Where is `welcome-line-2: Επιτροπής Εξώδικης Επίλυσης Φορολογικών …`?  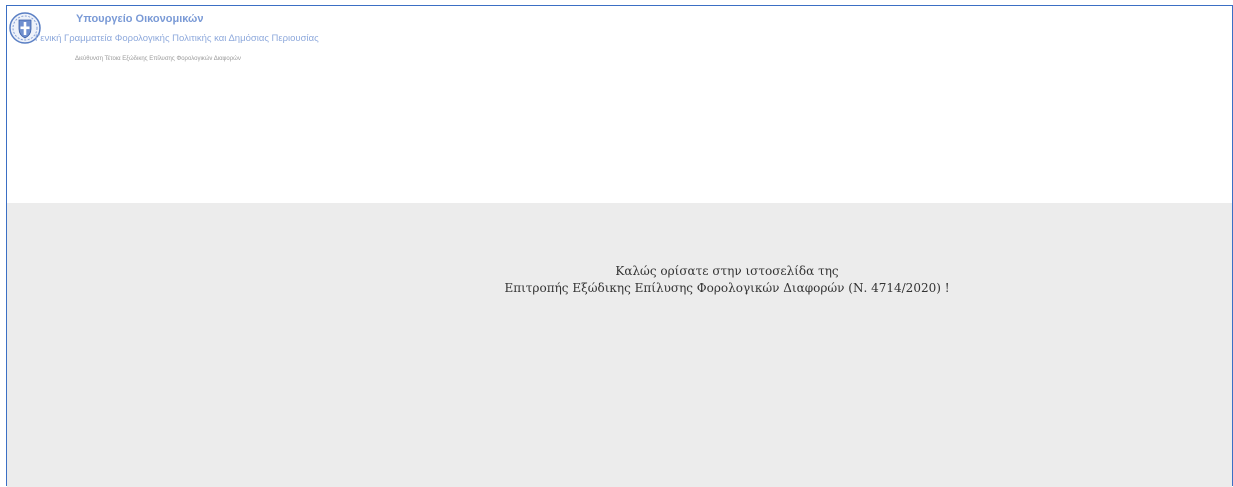
welcome-line-2: Επιτροπής Εξώδικης Επίλυσης Φορολογικών … is located at coordinates (727, 288).